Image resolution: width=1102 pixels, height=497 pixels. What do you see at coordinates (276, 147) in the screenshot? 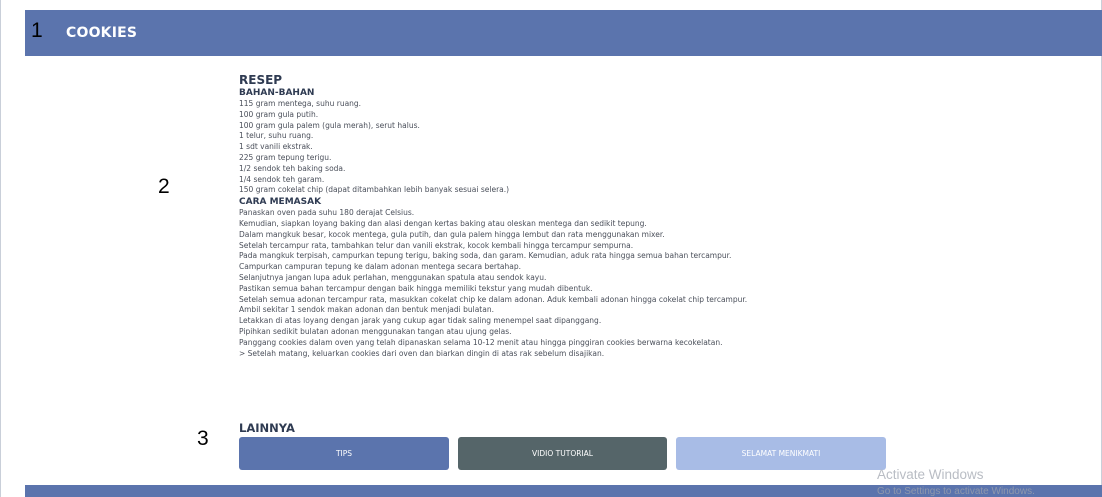
I see `ingredient-item: 1 sdt vanili ekstrak.` at bounding box center [276, 147].